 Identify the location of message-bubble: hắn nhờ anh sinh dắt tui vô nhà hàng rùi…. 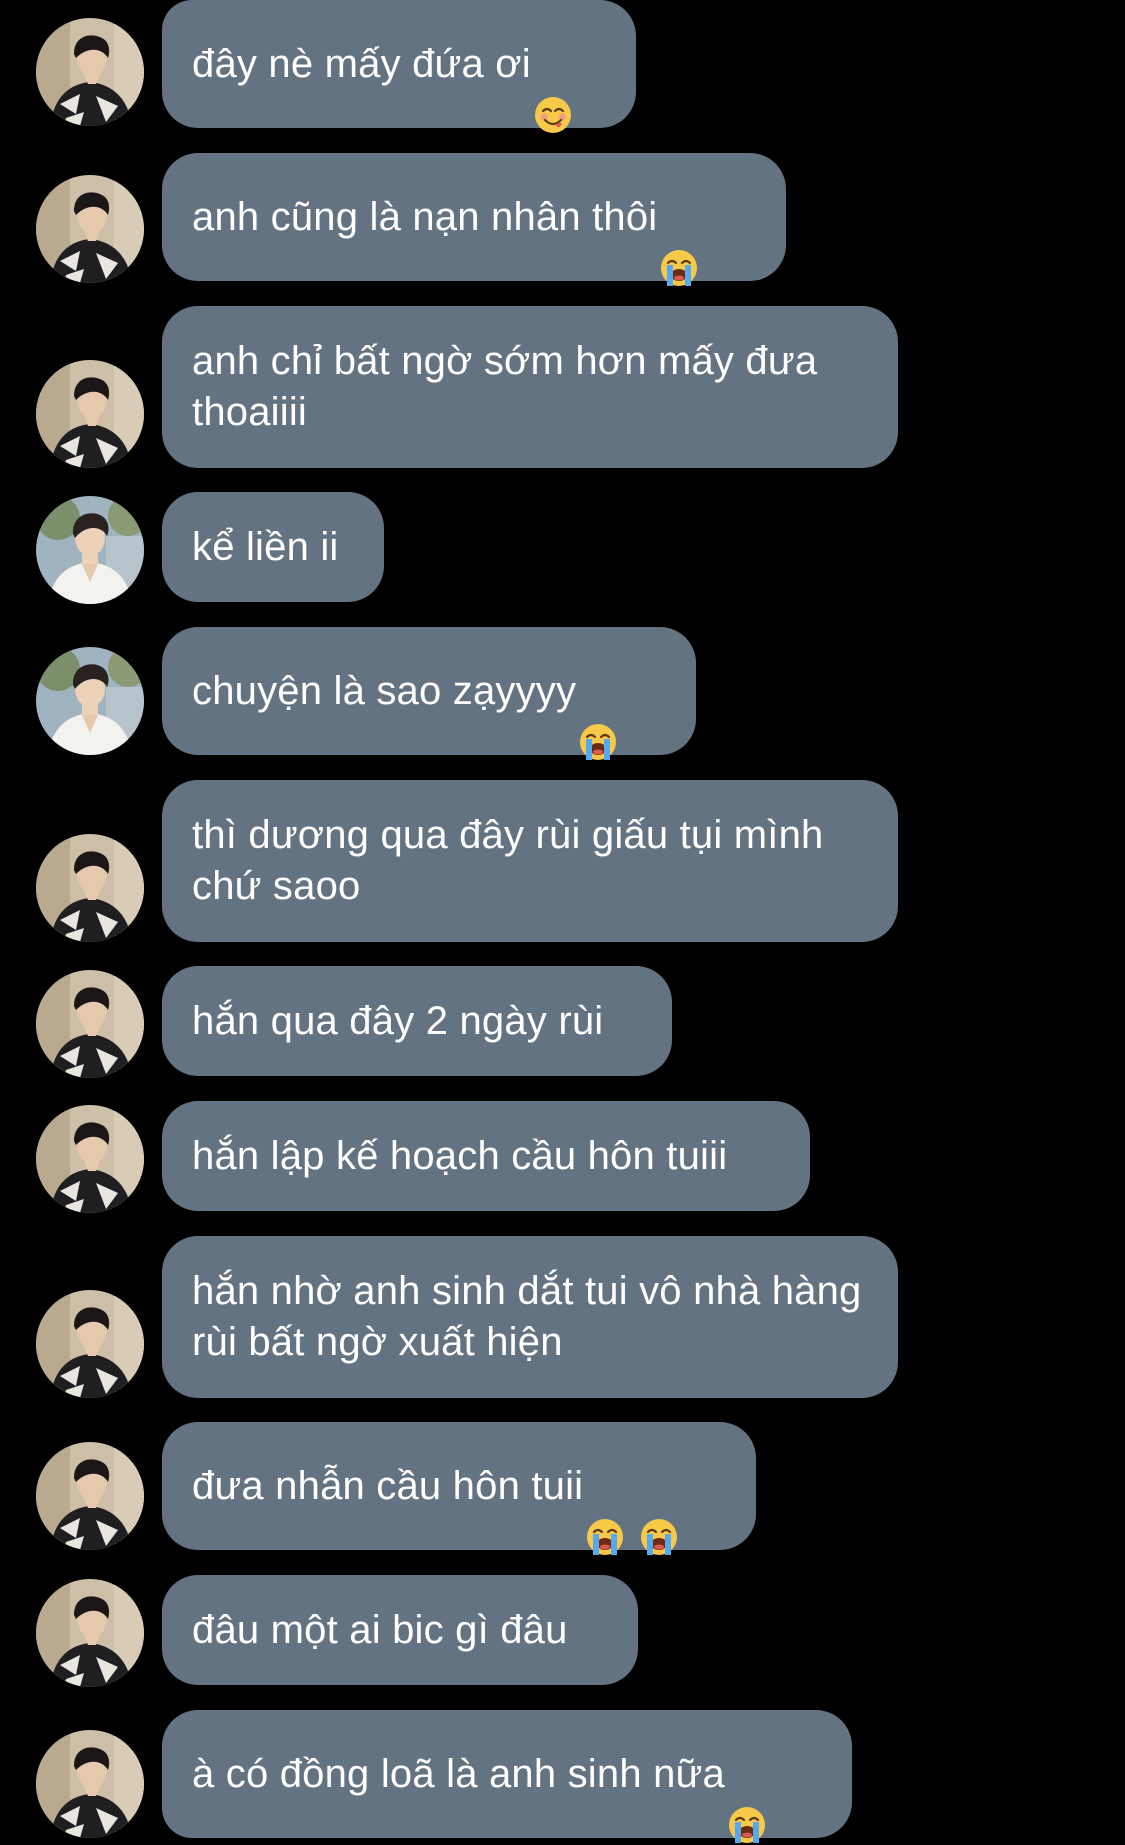
(530, 1317).